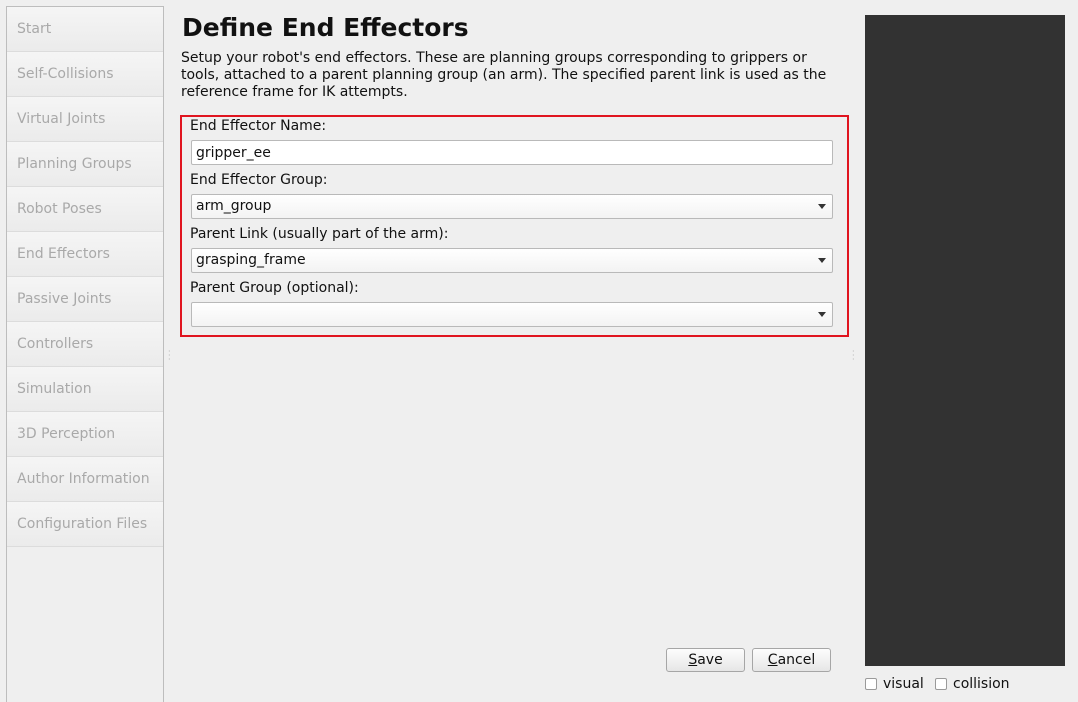 This screenshot has width=1078, height=702. Describe the element at coordinates (85, 119) in the screenshot. I see `sidebar-item-virtual-joints: Virtual Joints` at that location.